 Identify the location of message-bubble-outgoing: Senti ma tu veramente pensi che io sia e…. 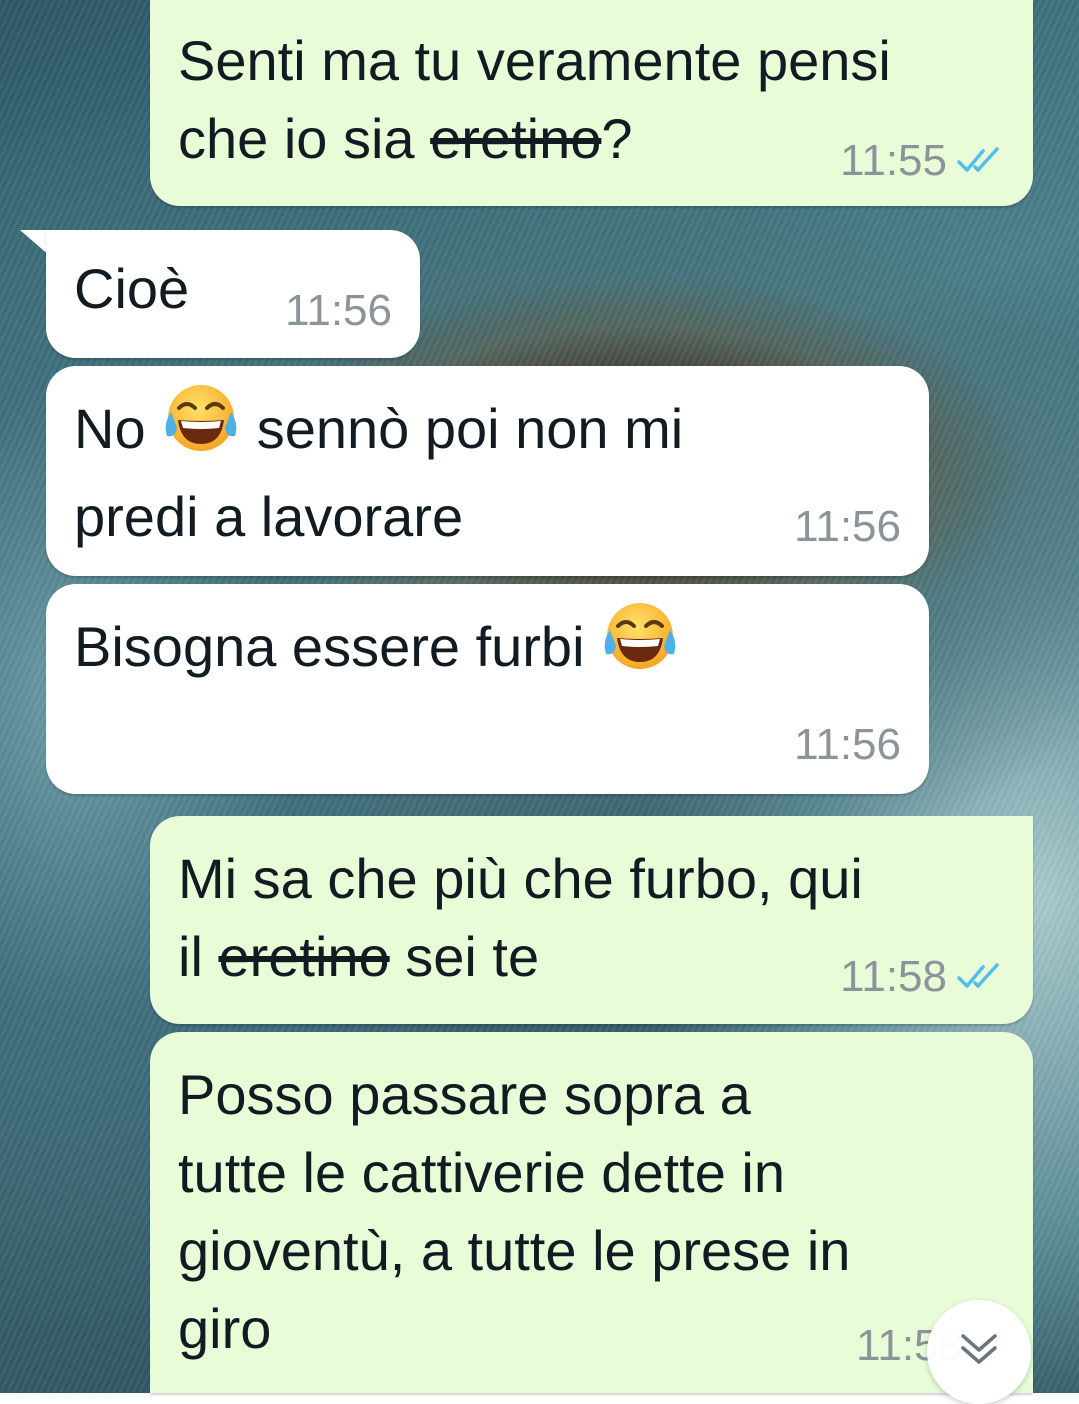
(591, 103).